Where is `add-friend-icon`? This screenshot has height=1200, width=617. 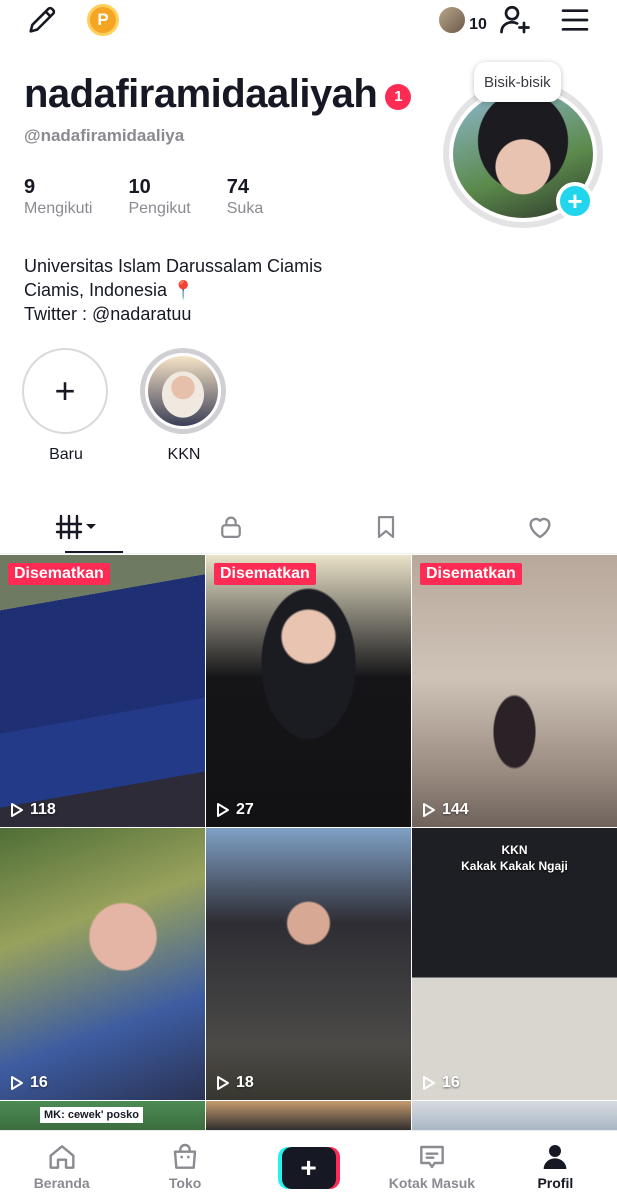 add-friend-icon is located at coordinates (515, 20).